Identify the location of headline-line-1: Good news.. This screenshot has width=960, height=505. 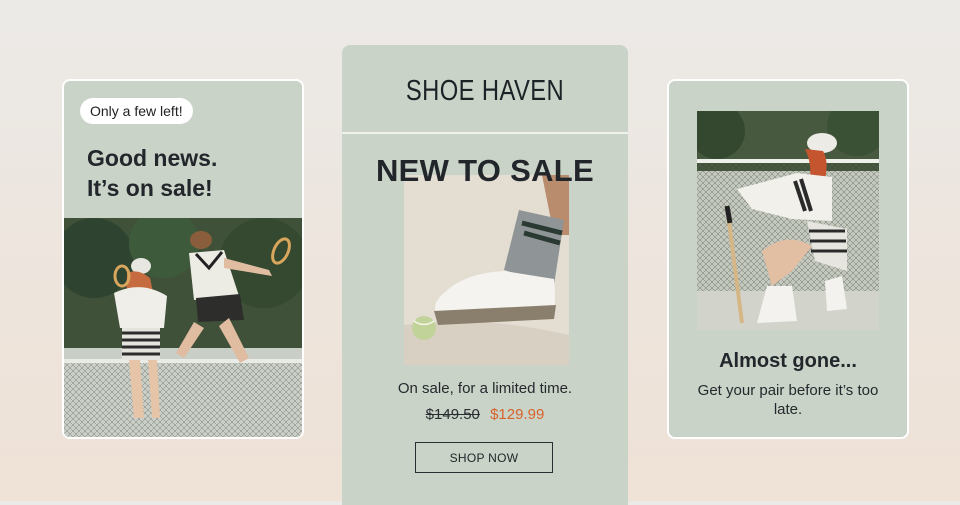
(152, 158).